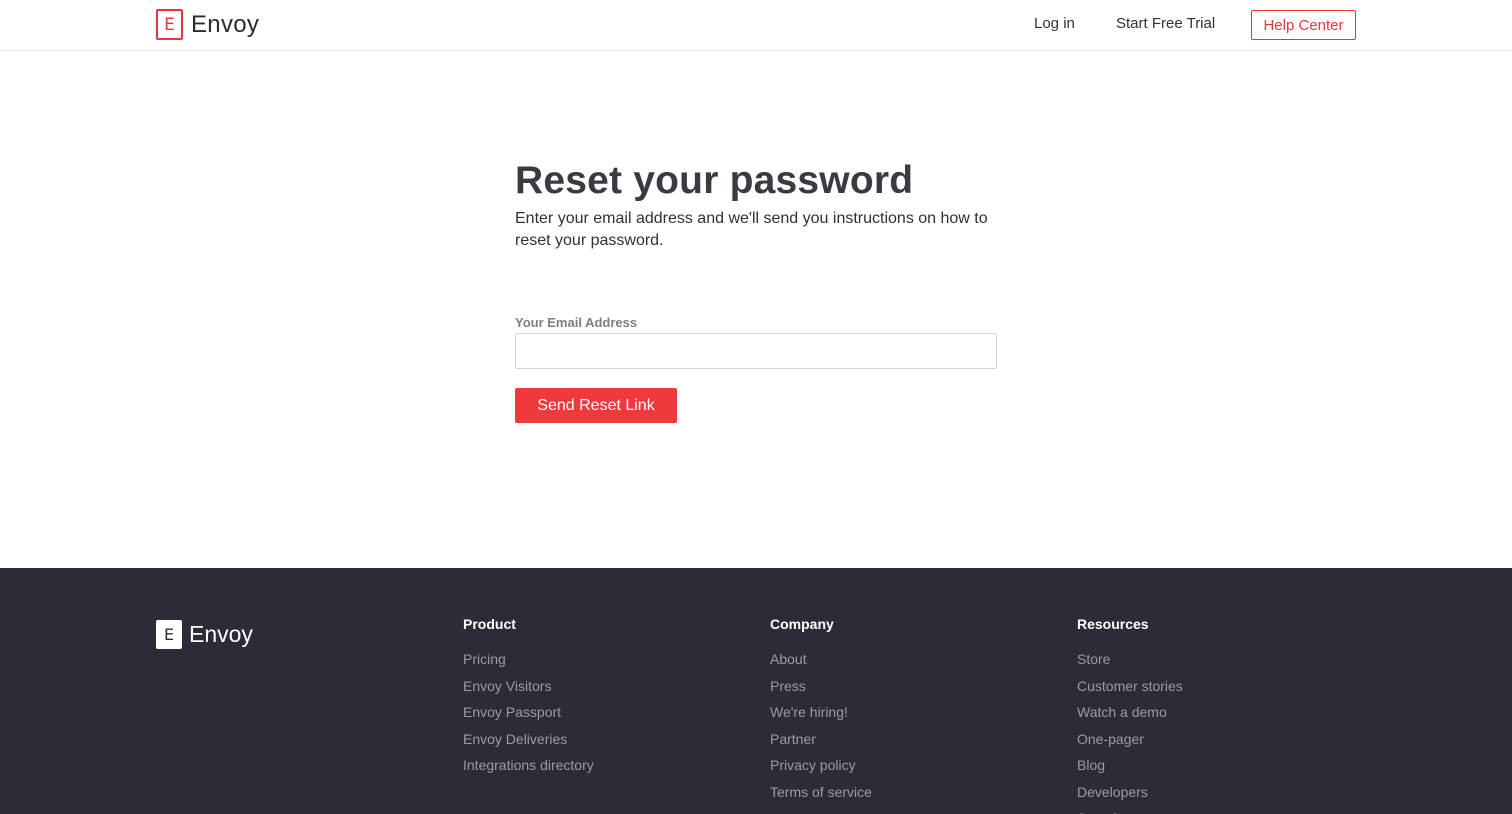 The width and height of the screenshot is (1512, 814). I want to click on footer-link-press: Press, so click(821, 686).